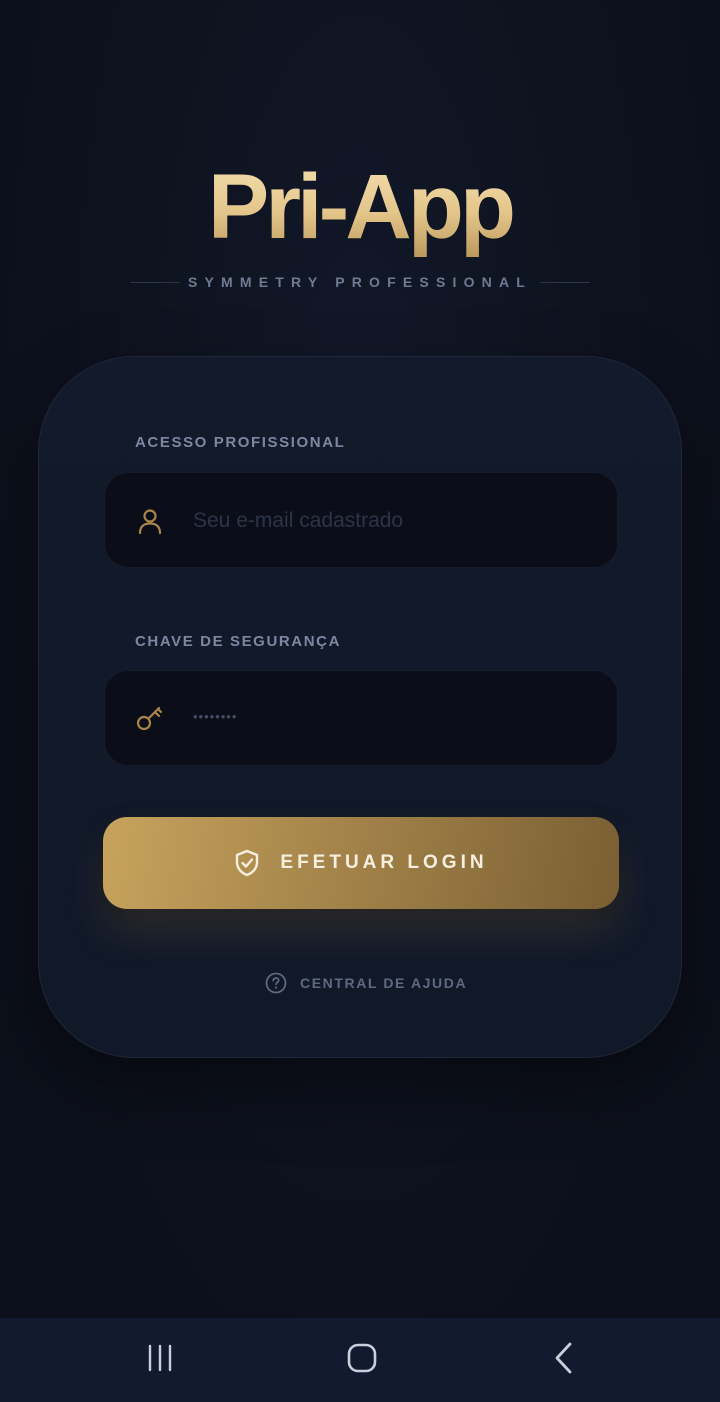 The height and width of the screenshot is (1402, 720). Describe the element at coordinates (155, 282) in the screenshot. I see `divider-left` at that location.